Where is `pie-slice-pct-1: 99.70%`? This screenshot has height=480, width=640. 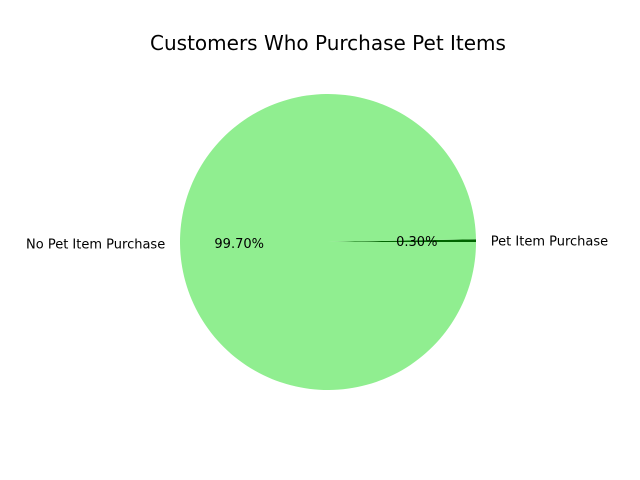
pie-slice-pct-1: 99.70% is located at coordinates (239, 244).